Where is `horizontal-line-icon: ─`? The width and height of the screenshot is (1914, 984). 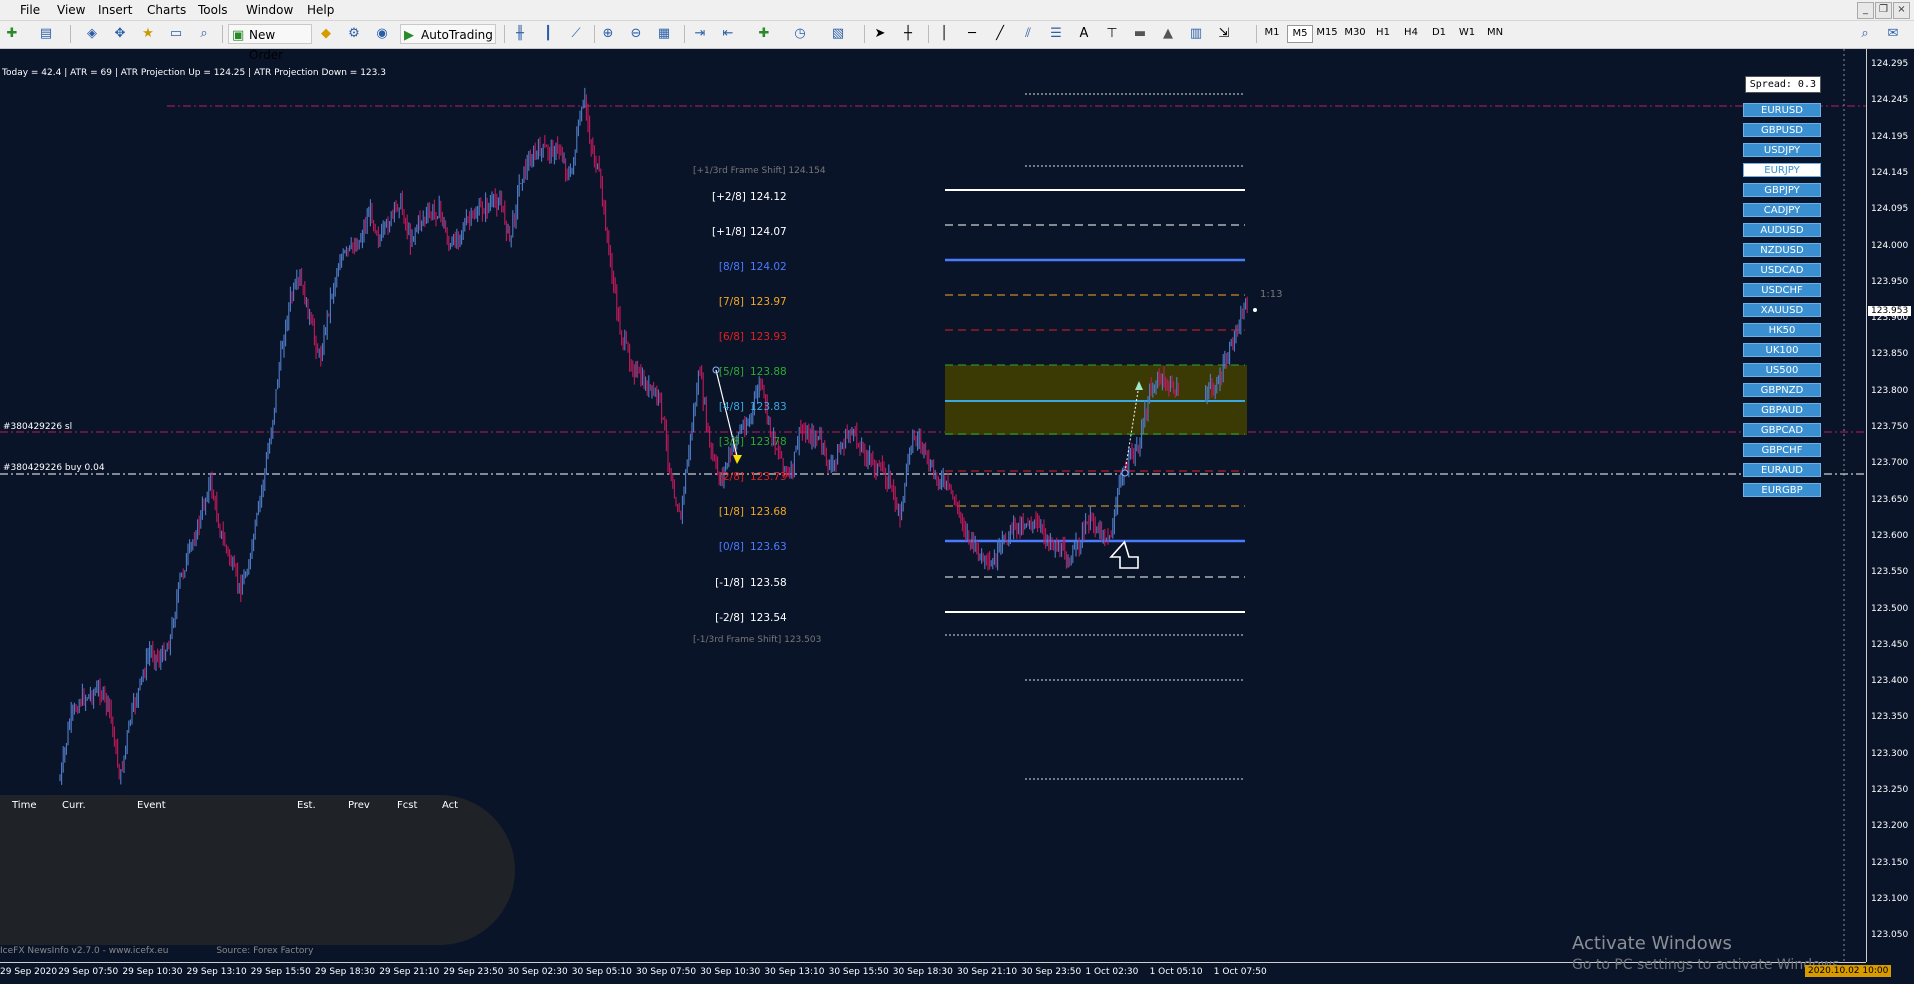
horizontal-line-icon: ─ is located at coordinates (972, 34).